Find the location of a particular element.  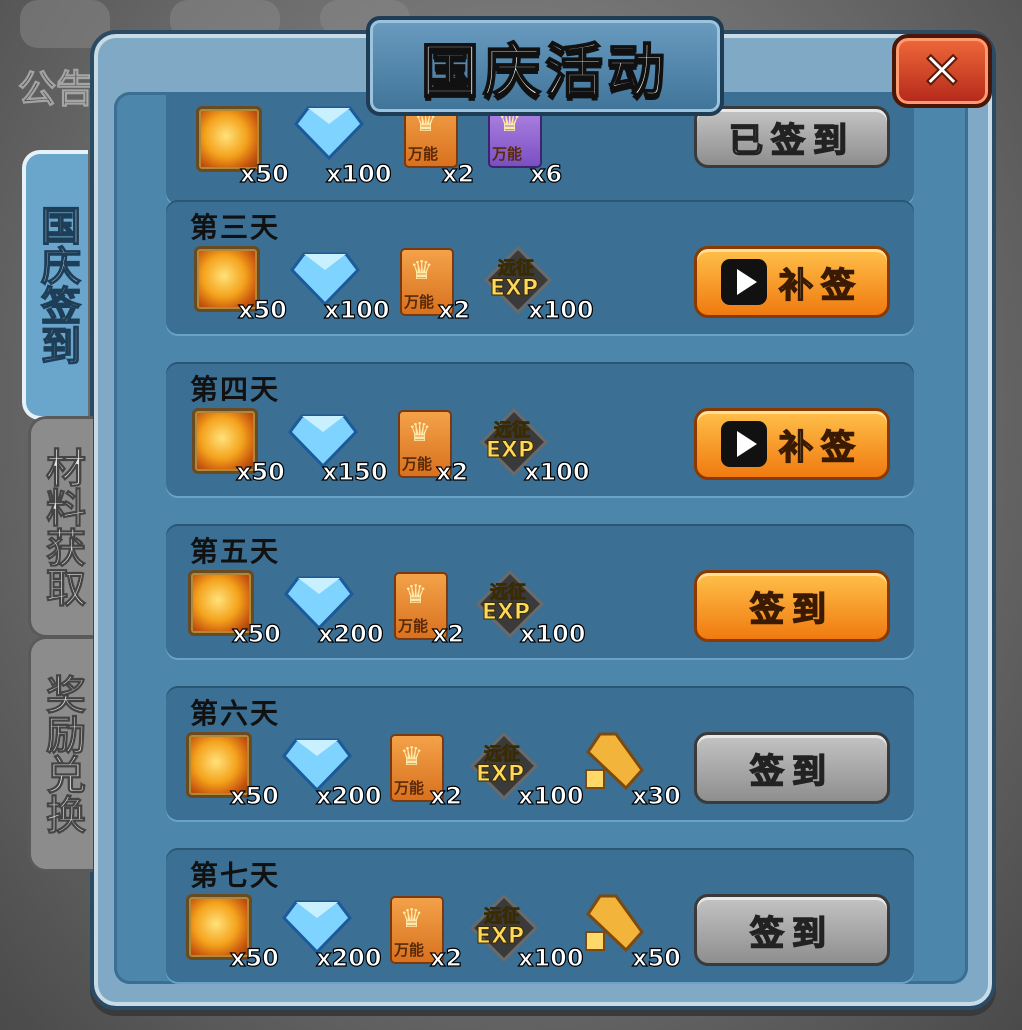

close-button: ✕ is located at coordinates (942, 71).